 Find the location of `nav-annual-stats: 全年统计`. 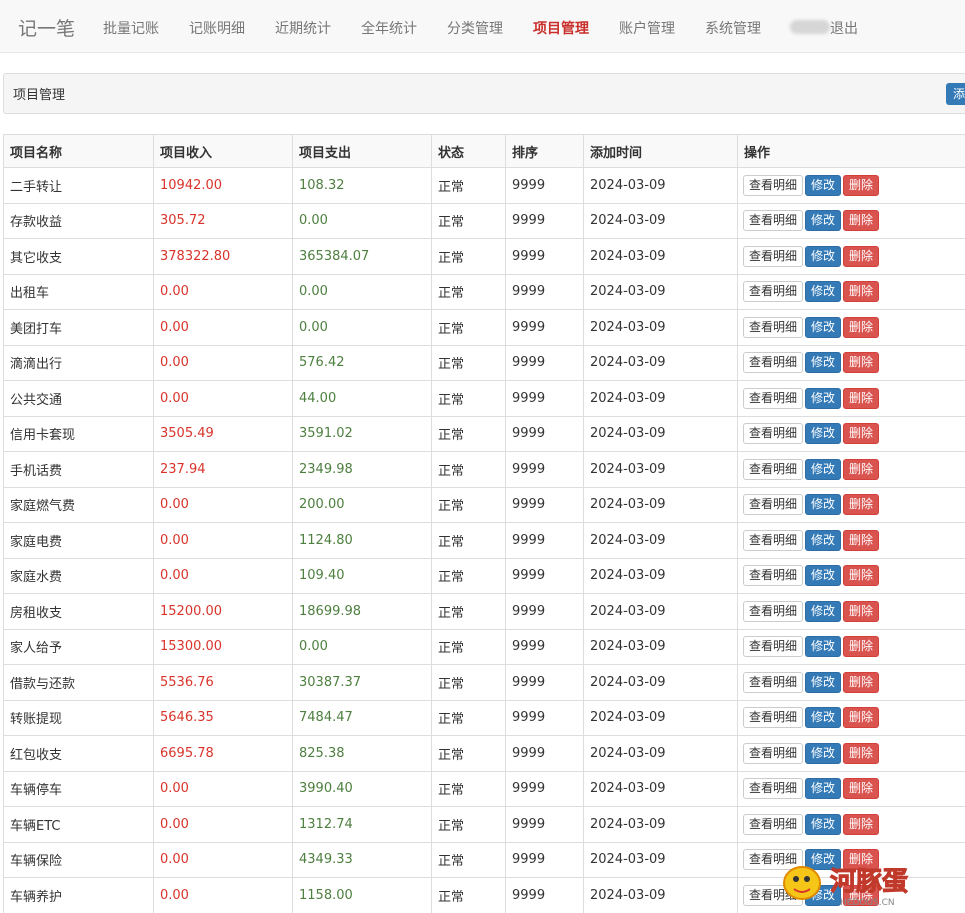

nav-annual-stats: 全年统计 is located at coordinates (389, 28).